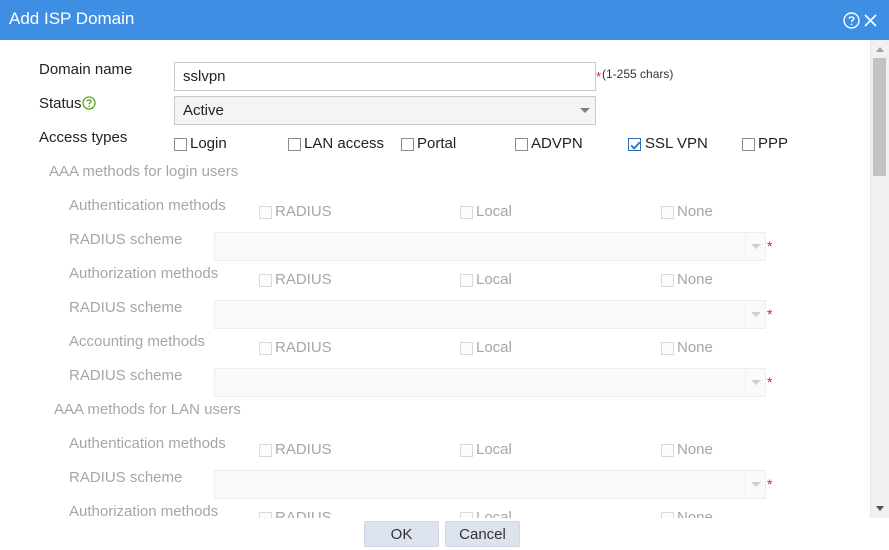 The height and width of the screenshot is (550, 889). I want to click on access-type-advpn-checkbox, so click(521, 144).